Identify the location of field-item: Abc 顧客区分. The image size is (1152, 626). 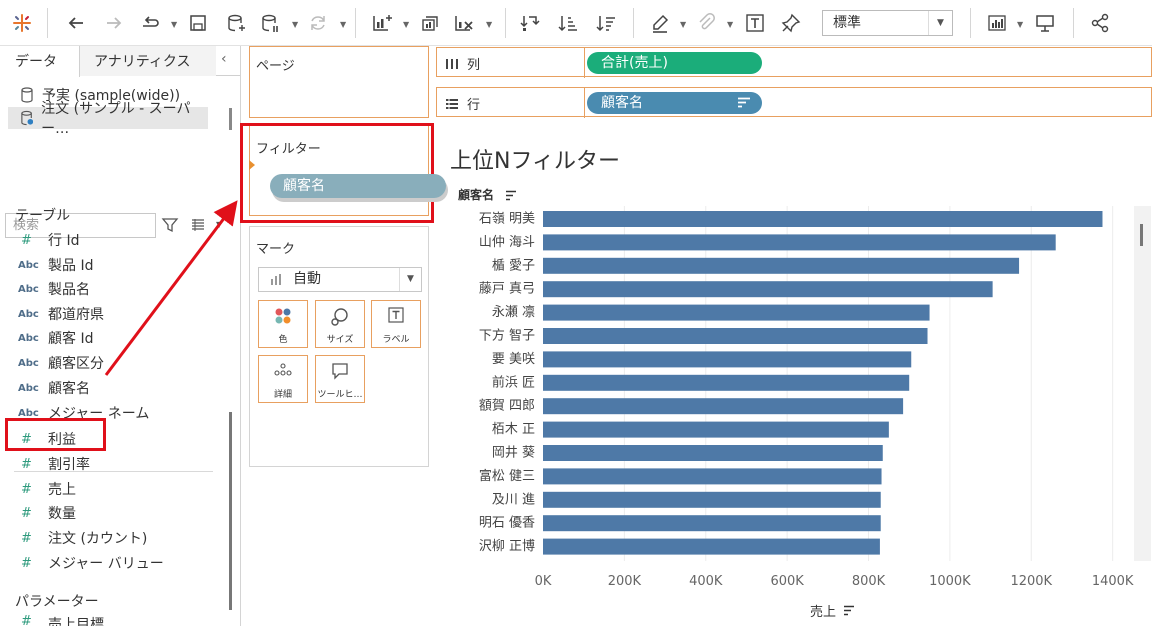
(61, 363).